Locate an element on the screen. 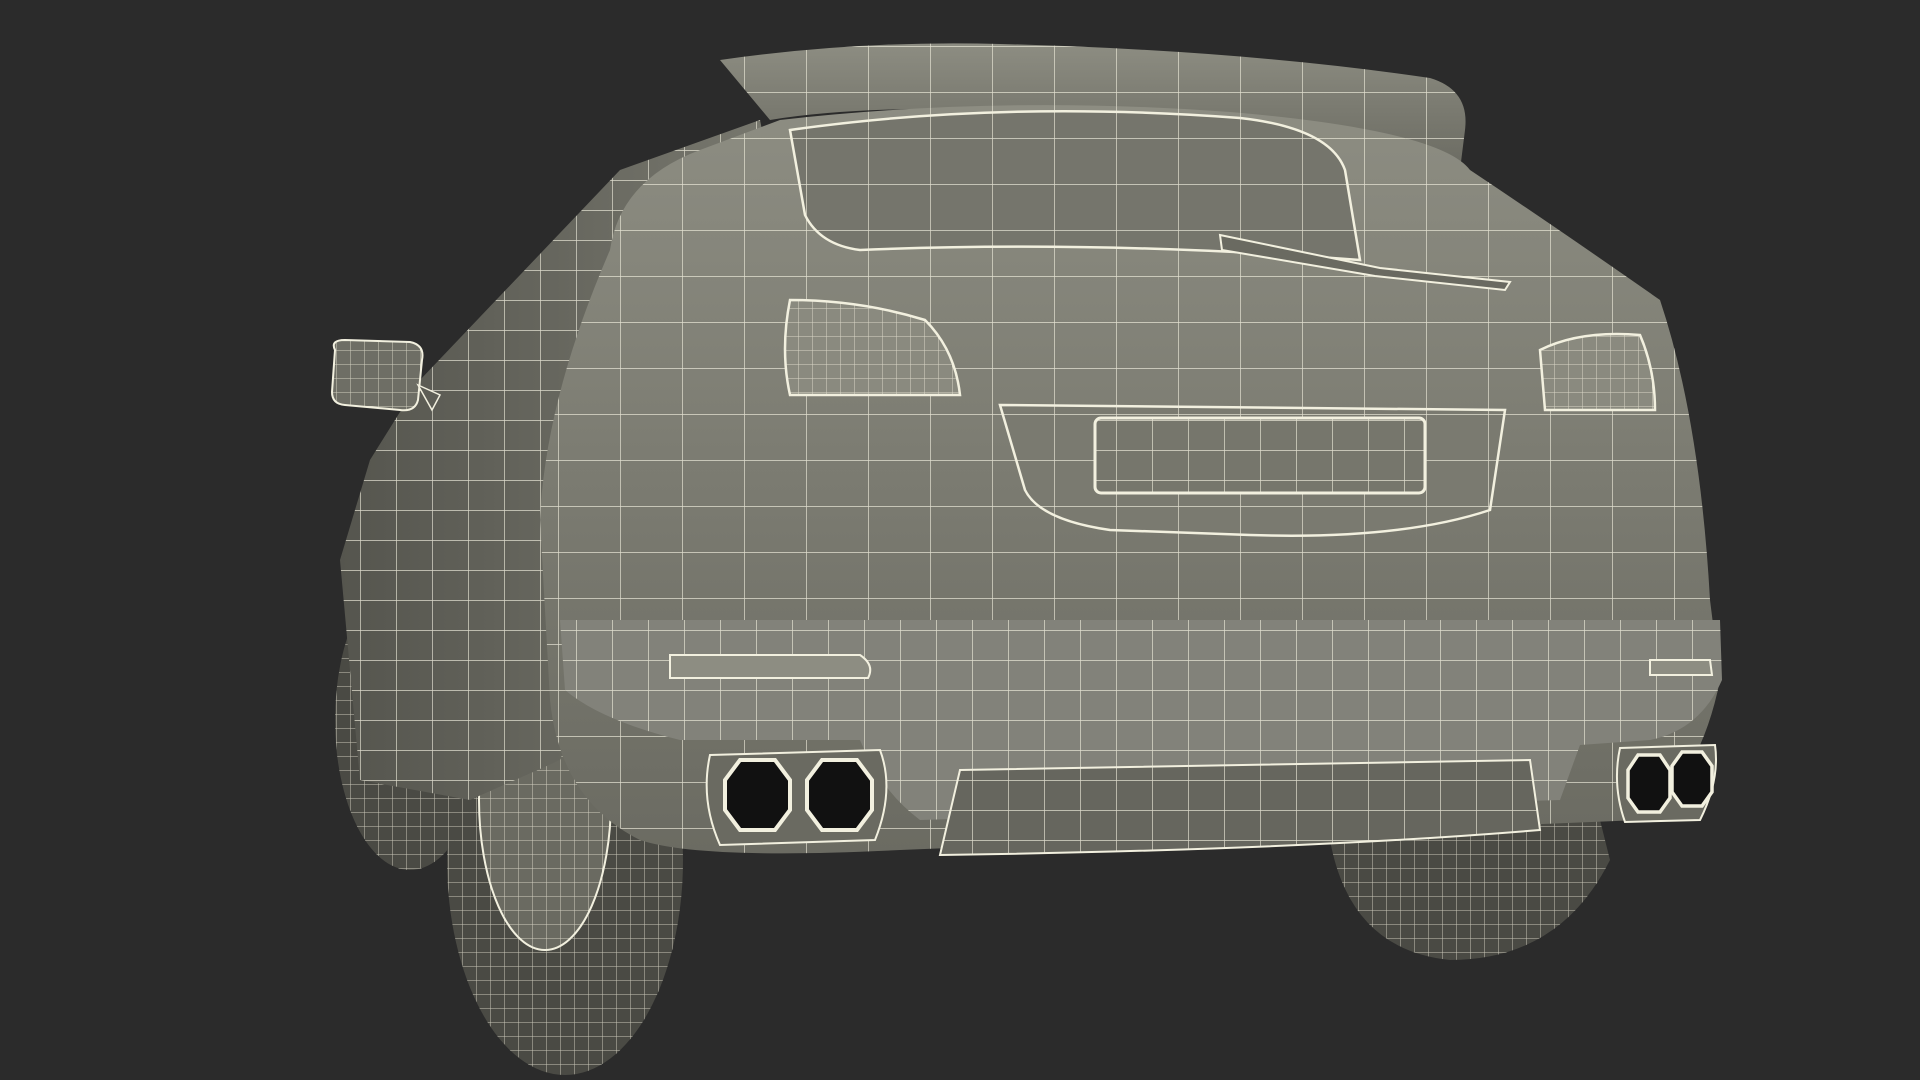 The width and height of the screenshot is (1920, 1080). license-plate-recess is located at coordinates (1252, 470).